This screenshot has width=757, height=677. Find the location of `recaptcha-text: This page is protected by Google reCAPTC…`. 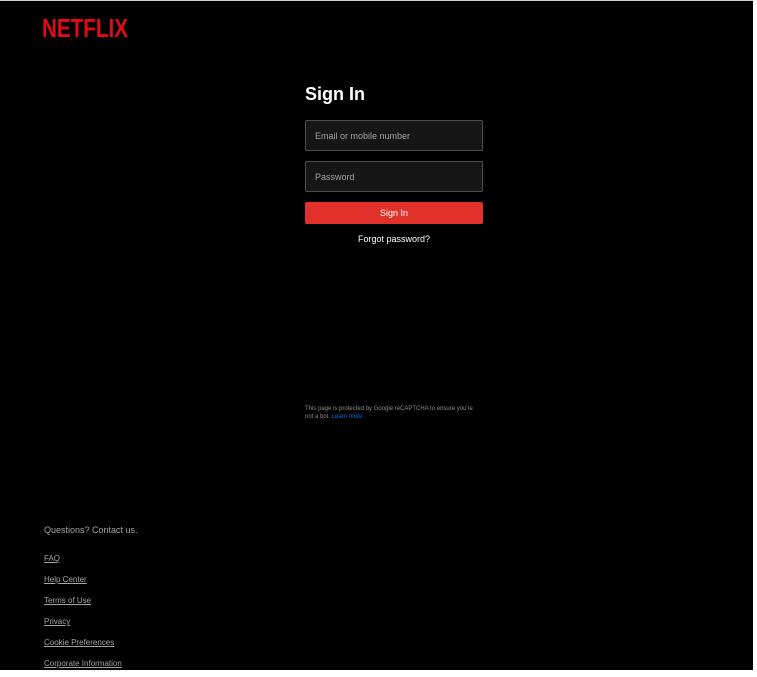

recaptcha-text: This page is protected by Google reCAPTC… is located at coordinates (389, 413).